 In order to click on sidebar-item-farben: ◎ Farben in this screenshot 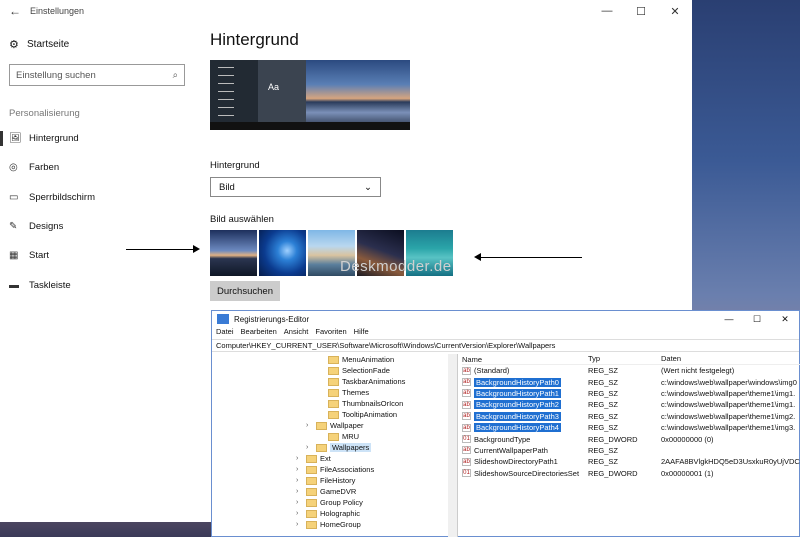, I will do `click(100, 167)`.